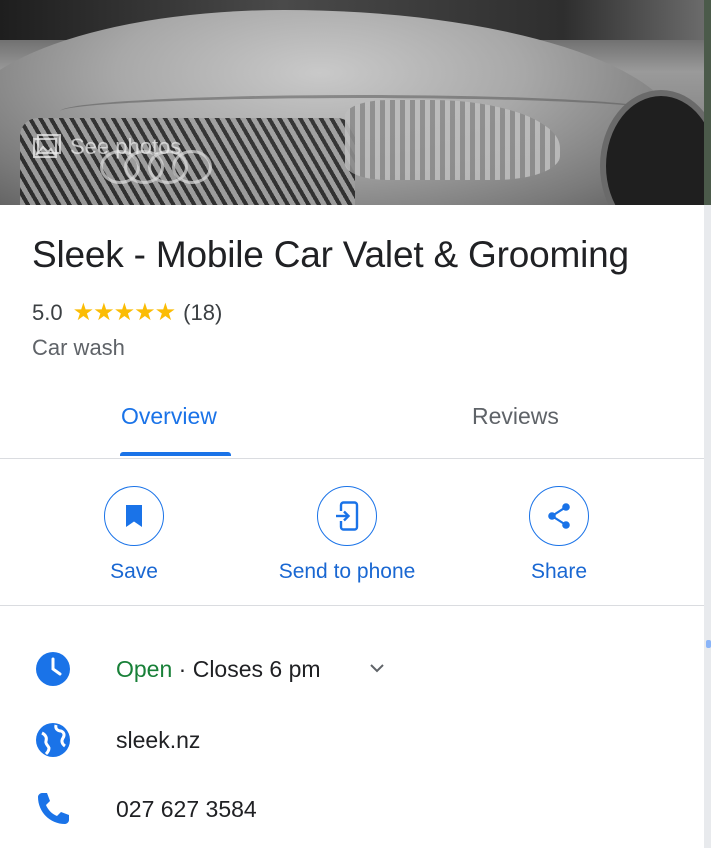 The height and width of the screenshot is (848, 711). I want to click on map-edge, so click(707, 424).